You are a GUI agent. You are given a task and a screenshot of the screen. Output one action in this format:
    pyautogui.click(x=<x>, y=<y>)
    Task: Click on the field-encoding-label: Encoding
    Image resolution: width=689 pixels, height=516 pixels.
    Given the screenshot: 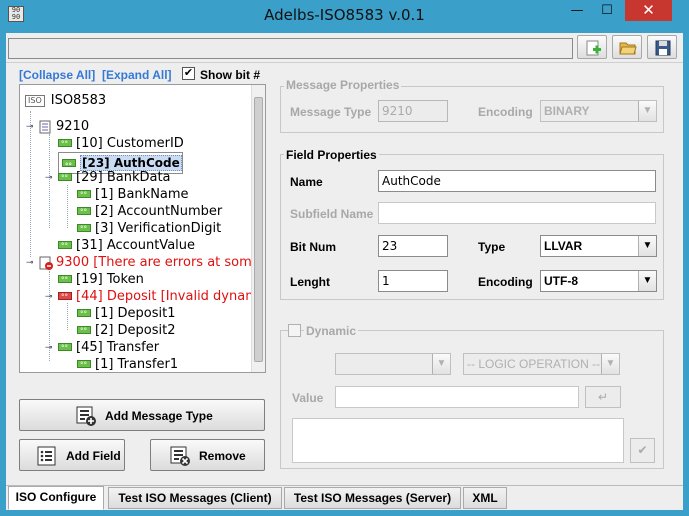 What is the action you would take?
    pyautogui.click(x=505, y=282)
    